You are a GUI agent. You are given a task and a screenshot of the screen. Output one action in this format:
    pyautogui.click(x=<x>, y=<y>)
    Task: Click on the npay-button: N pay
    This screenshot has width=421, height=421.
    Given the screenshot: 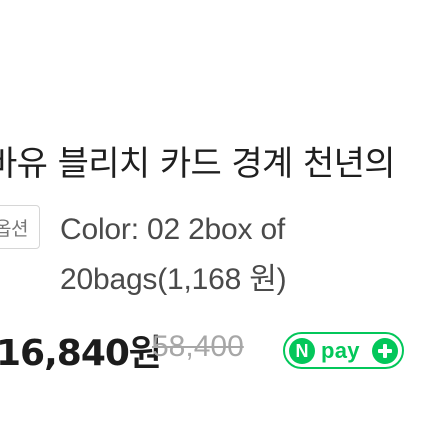 What is the action you would take?
    pyautogui.click(x=343, y=350)
    